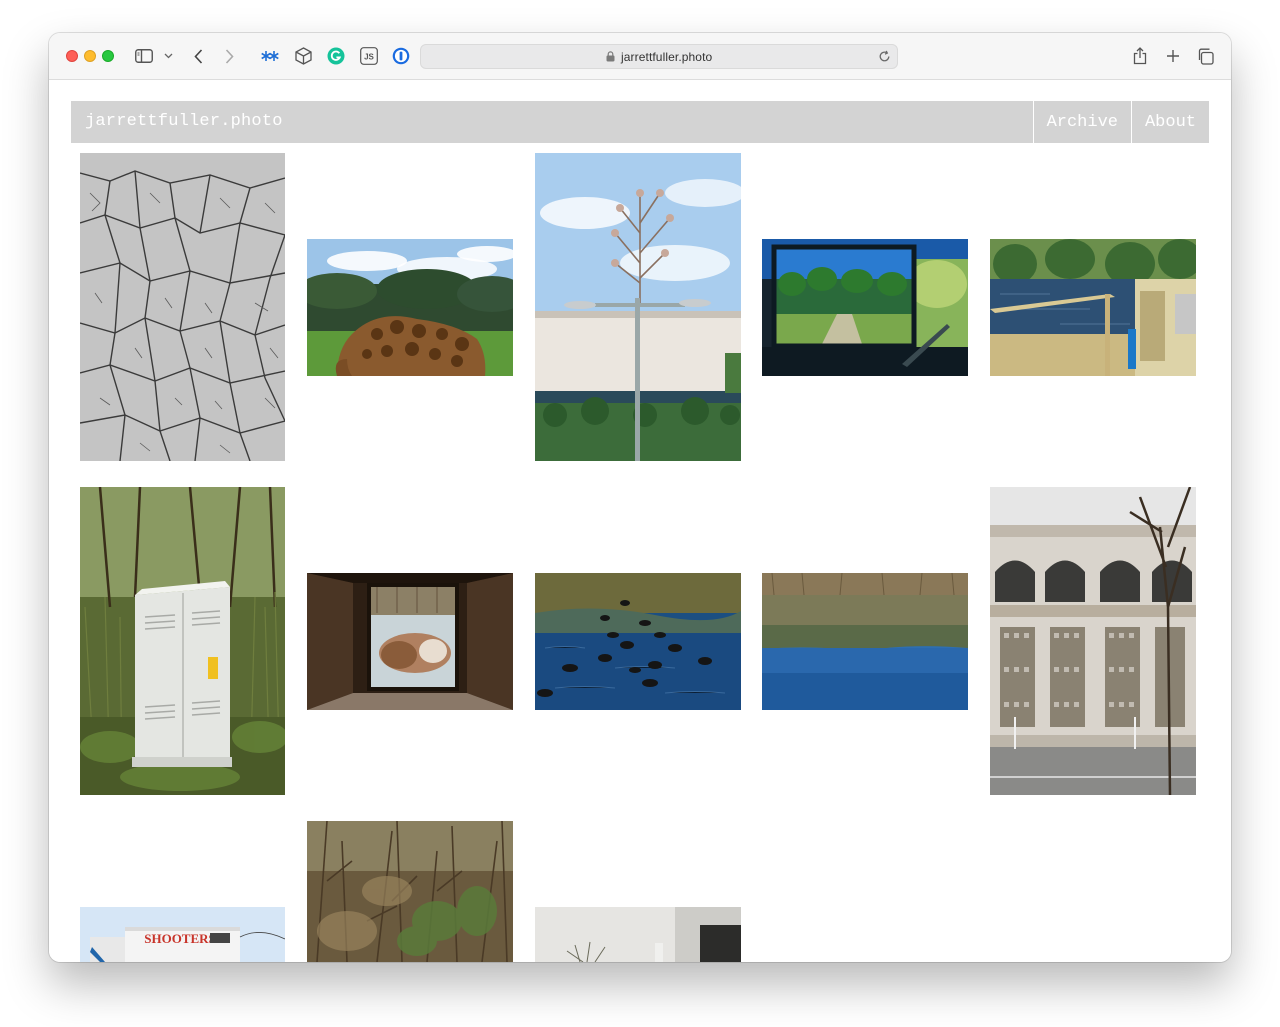 Image resolution: width=1280 pixels, height=1027 pixels. What do you see at coordinates (182, 307) in the screenshot?
I see `photo-cracked-earth` at bounding box center [182, 307].